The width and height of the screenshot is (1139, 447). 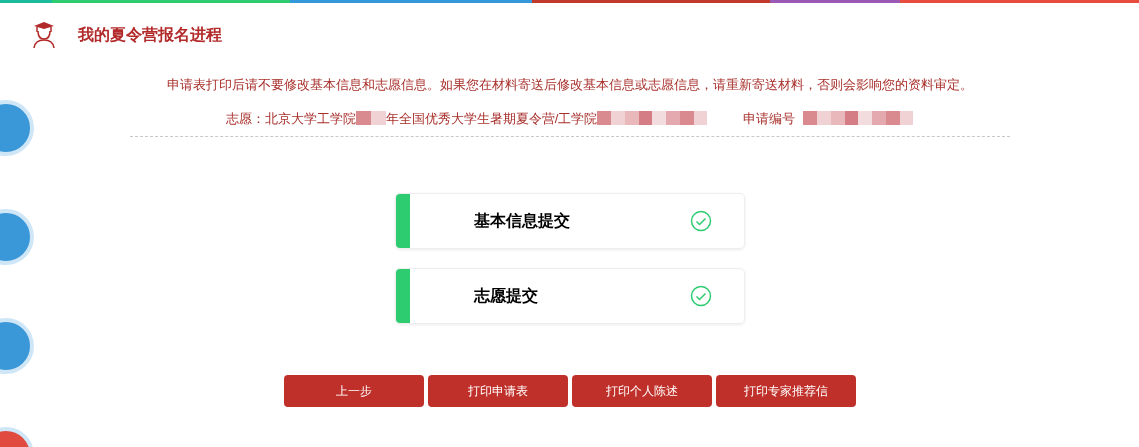 What do you see at coordinates (569, 85) in the screenshot?
I see `notice-text: 申请表打印后请不要修改基本信息和志愿信息。如果您在材料寄送后修改基本信息或志愿信息，请重新寄送材料，否则会影响您的资料审定。` at bounding box center [569, 85].